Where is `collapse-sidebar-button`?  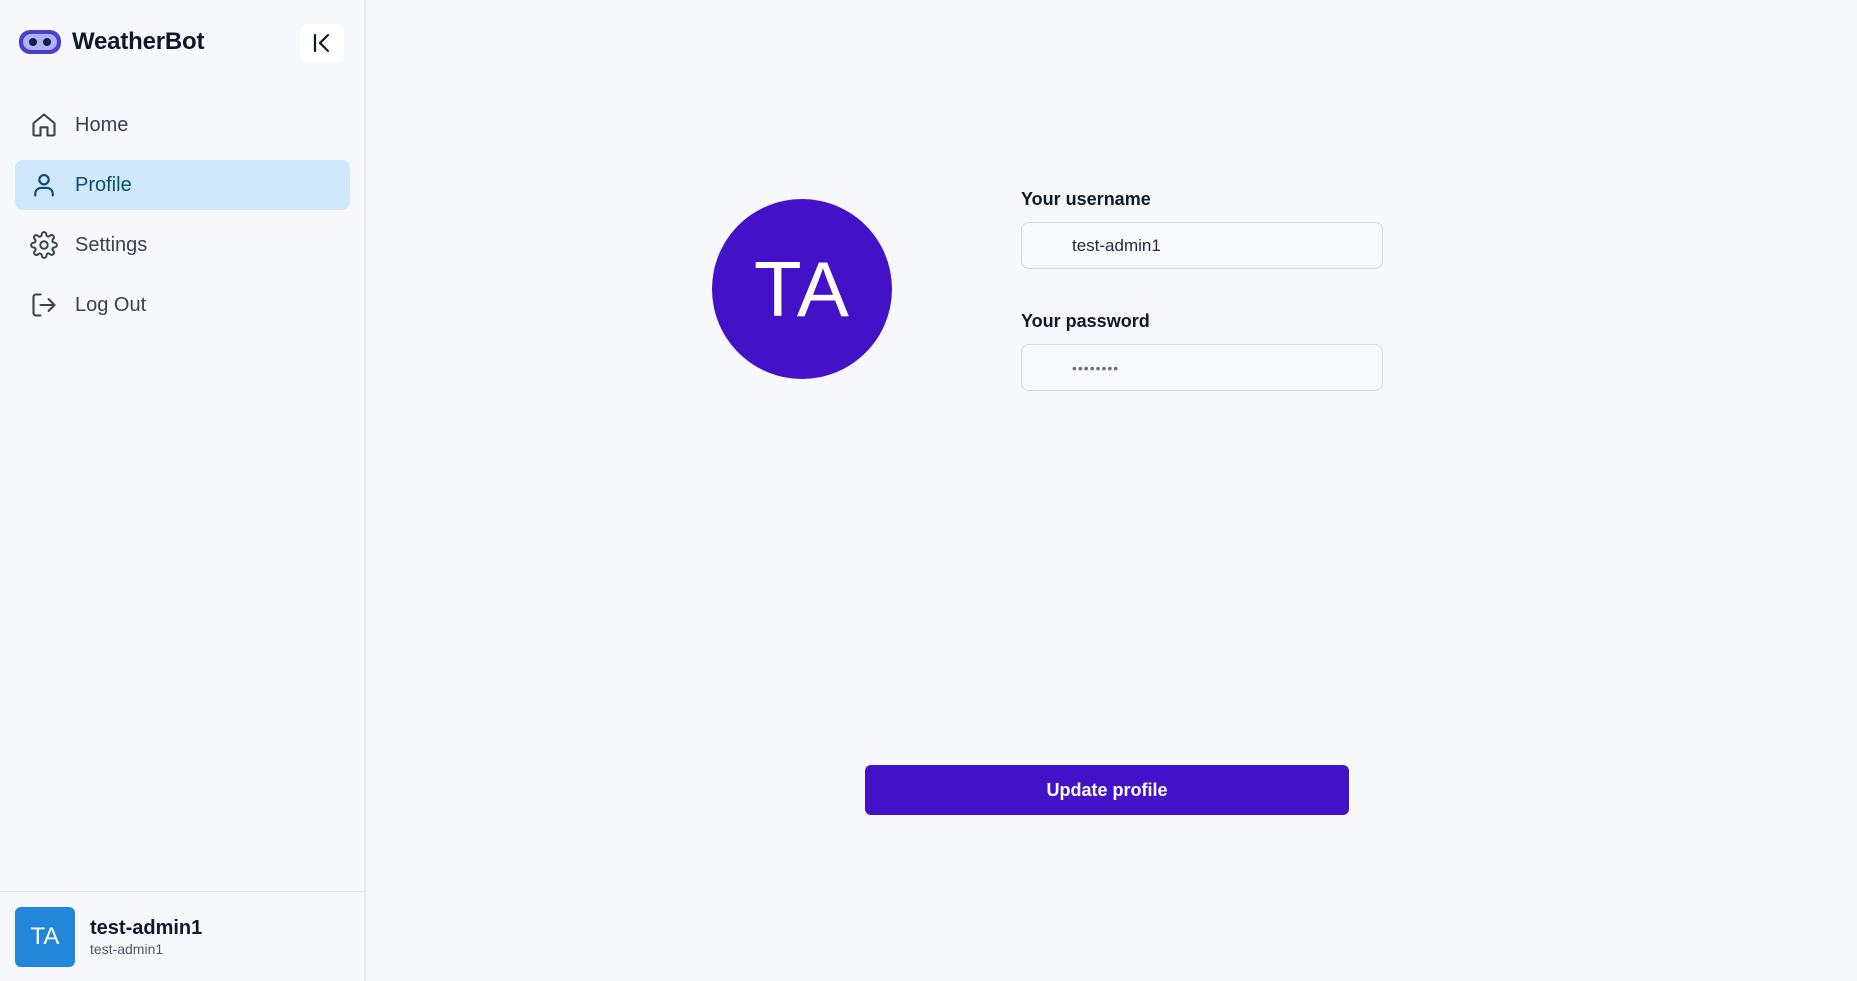
collapse-sidebar-button is located at coordinates (322, 43).